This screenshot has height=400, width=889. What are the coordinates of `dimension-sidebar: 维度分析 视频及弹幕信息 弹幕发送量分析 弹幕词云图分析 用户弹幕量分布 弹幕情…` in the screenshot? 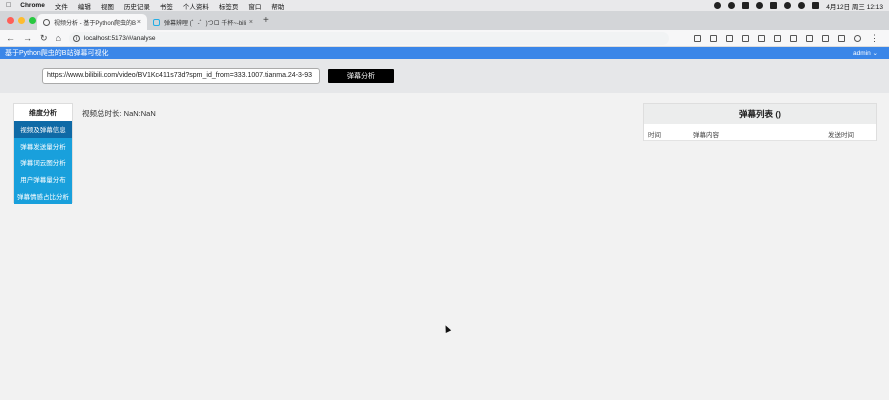 It's located at (43, 153).